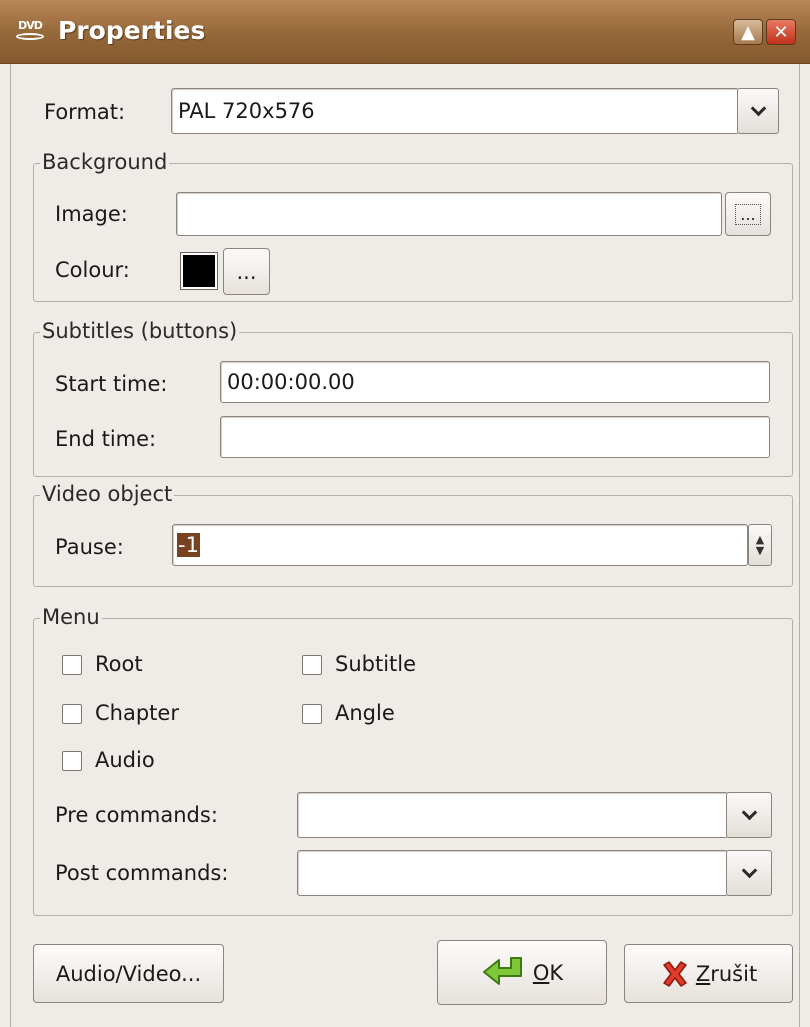 Image resolution: width=810 pixels, height=1027 pixels. Describe the element at coordinates (375, 664) in the screenshot. I see `subtitle-label: Subtitle` at that location.